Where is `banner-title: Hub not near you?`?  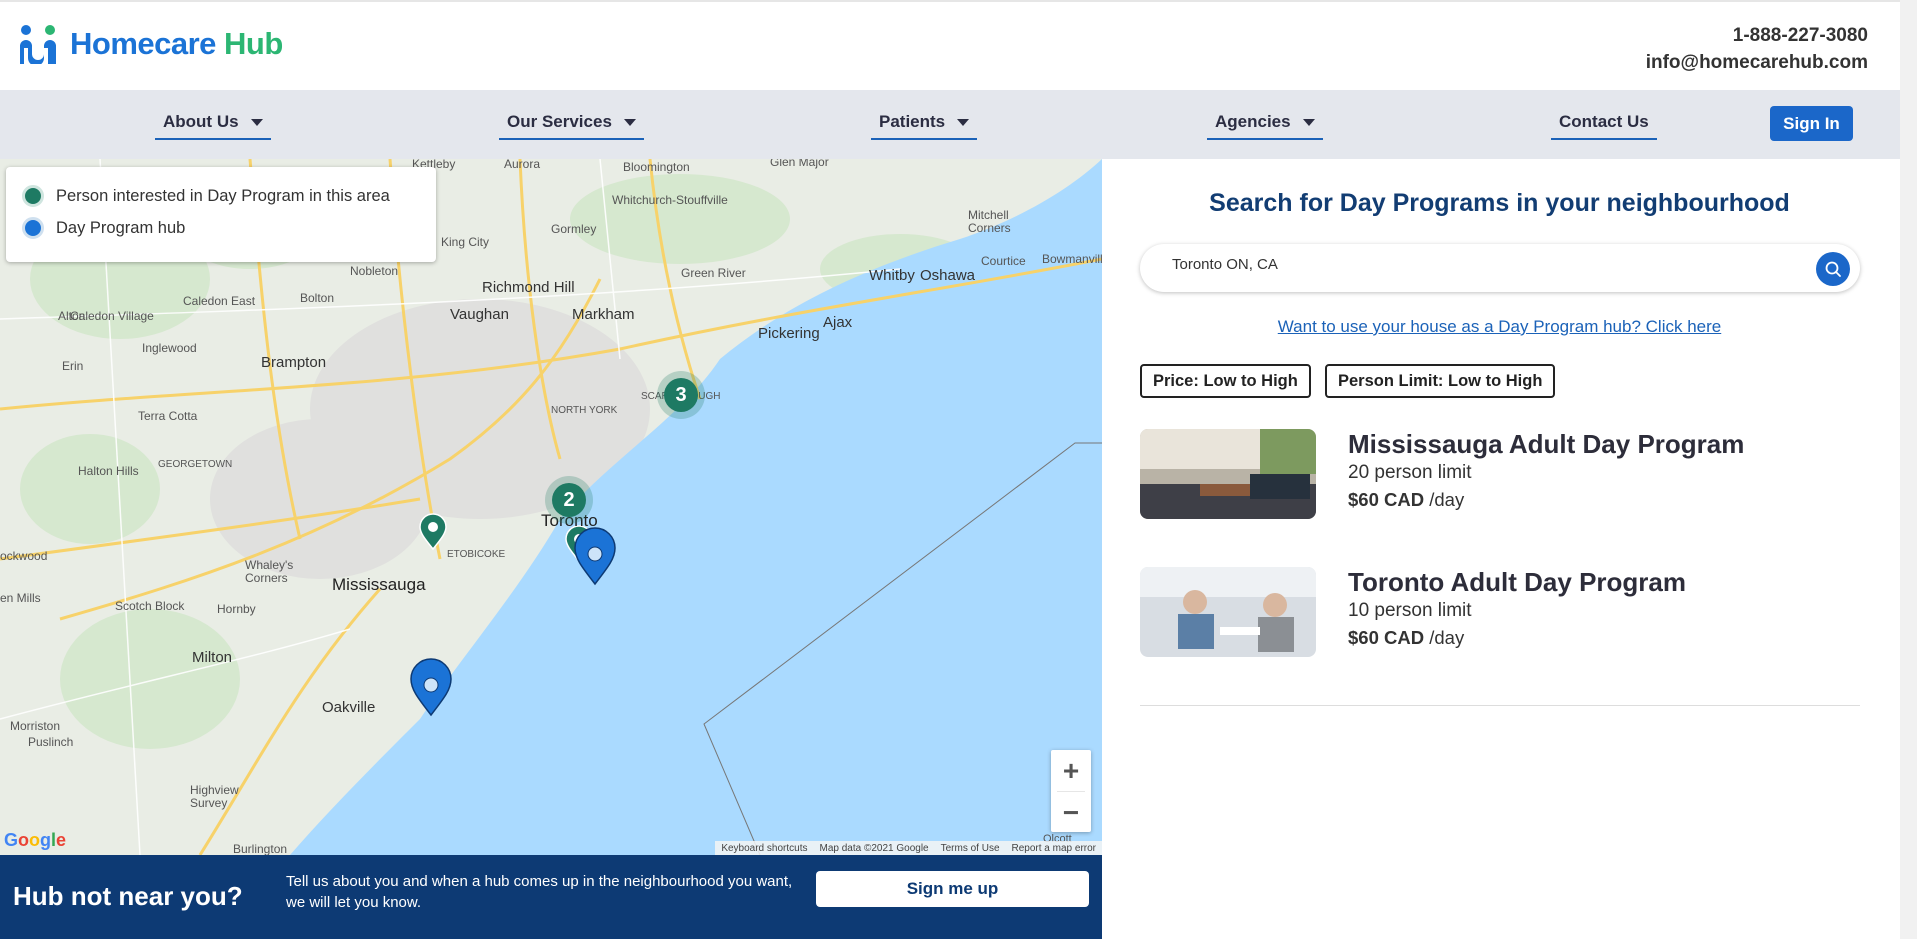
banner-title: Hub not near you? is located at coordinates (128, 896).